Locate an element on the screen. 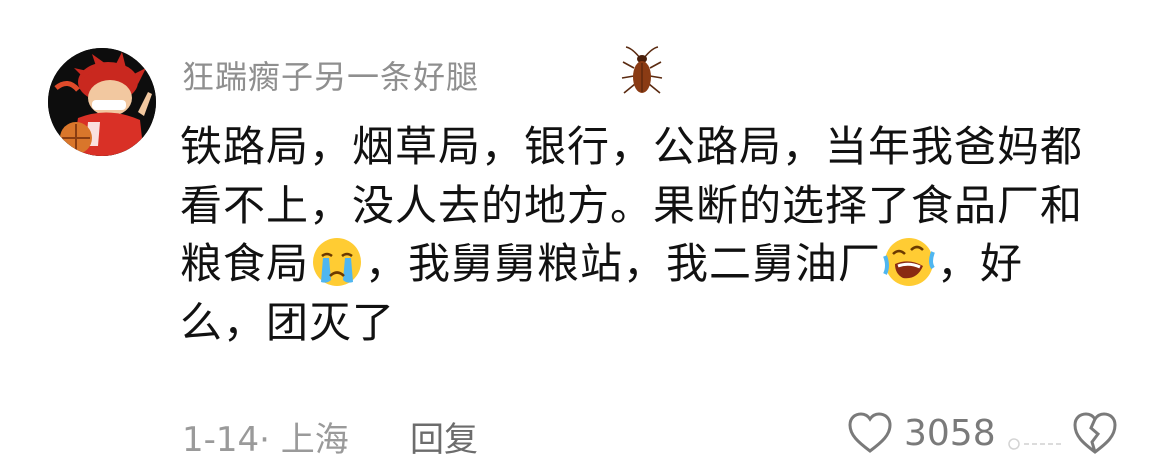 The width and height of the screenshot is (1170, 461). like-button: 3058 is located at coordinates (921, 433).